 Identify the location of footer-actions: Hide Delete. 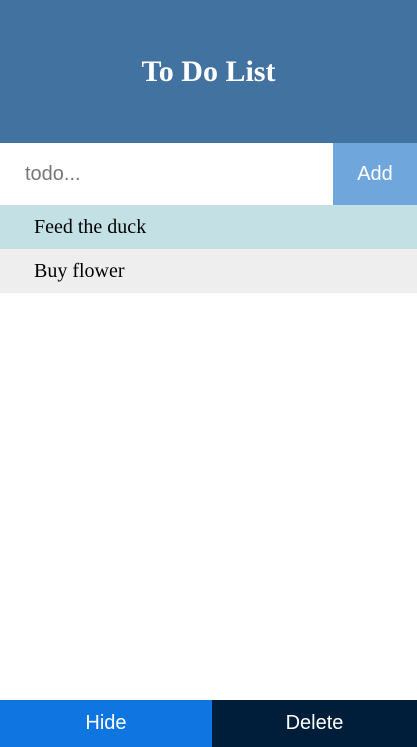
(208, 723).